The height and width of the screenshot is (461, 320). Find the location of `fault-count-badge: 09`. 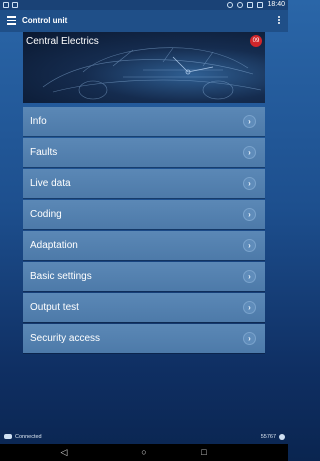

fault-count-badge: 09 is located at coordinates (256, 41).